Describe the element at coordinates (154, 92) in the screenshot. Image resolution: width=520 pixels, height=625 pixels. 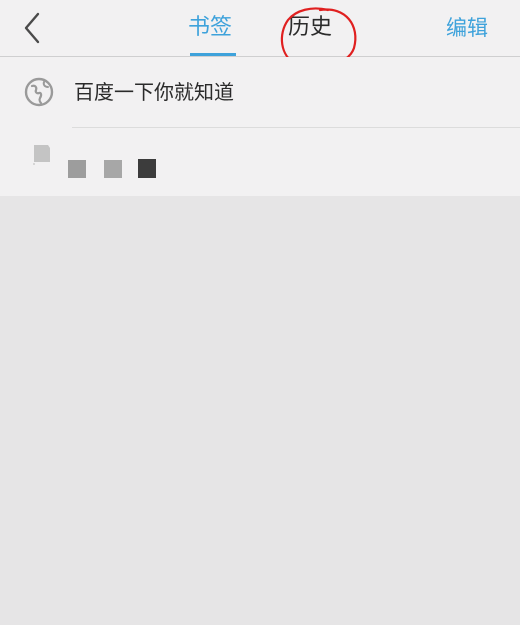
I see `bookmark-title: 百度一下你就知道` at that location.